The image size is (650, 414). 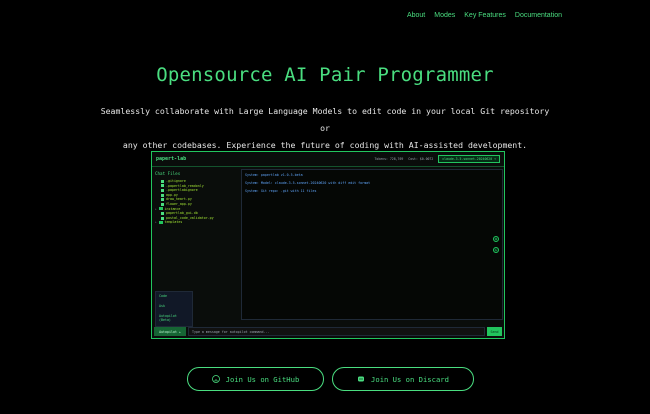 What do you see at coordinates (215, 379) in the screenshot?
I see `github-icon` at bounding box center [215, 379].